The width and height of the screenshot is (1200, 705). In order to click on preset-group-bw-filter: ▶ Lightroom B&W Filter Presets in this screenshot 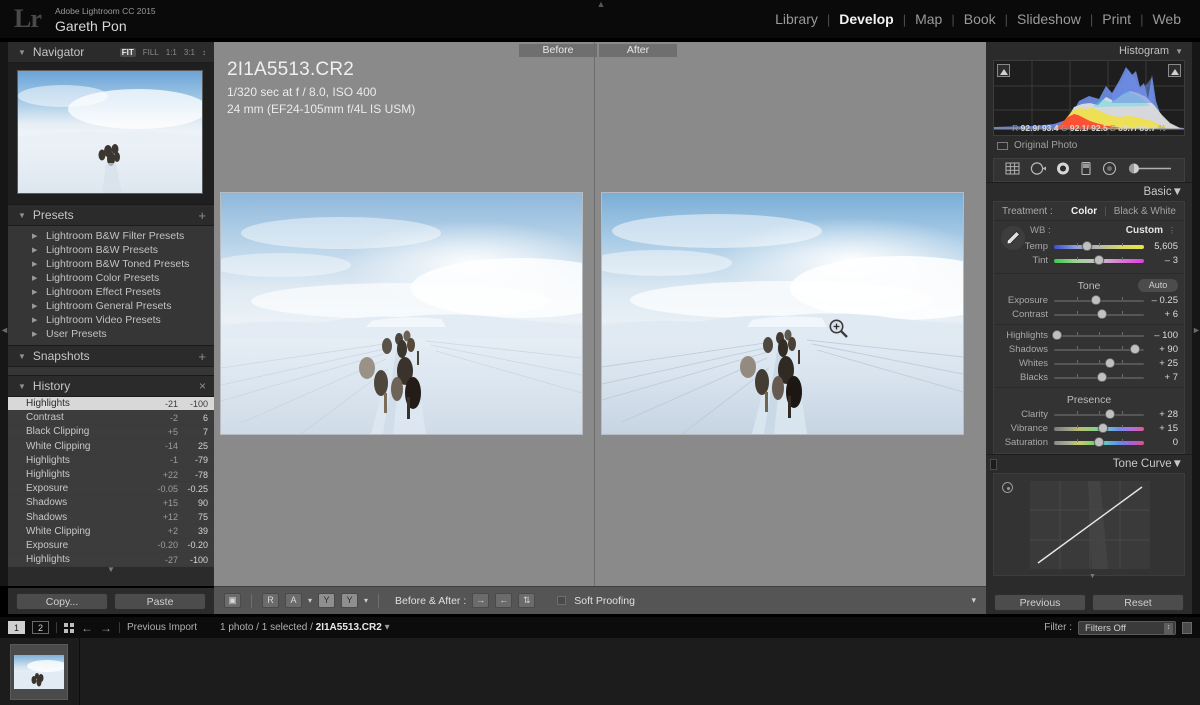, I will do `click(111, 236)`.